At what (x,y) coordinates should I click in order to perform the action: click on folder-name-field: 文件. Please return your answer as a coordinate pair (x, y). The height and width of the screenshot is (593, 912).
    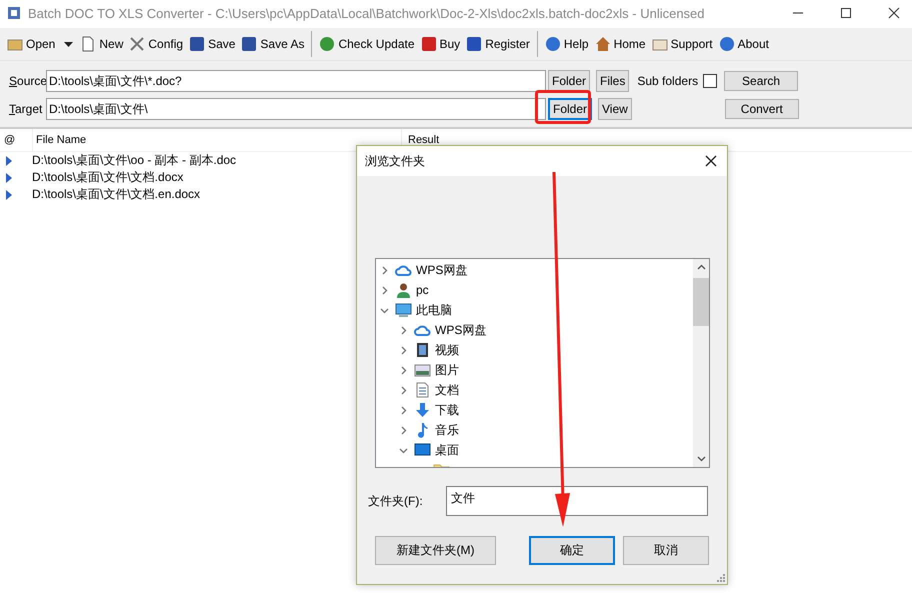
    Looking at the image, I should click on (577, 501).